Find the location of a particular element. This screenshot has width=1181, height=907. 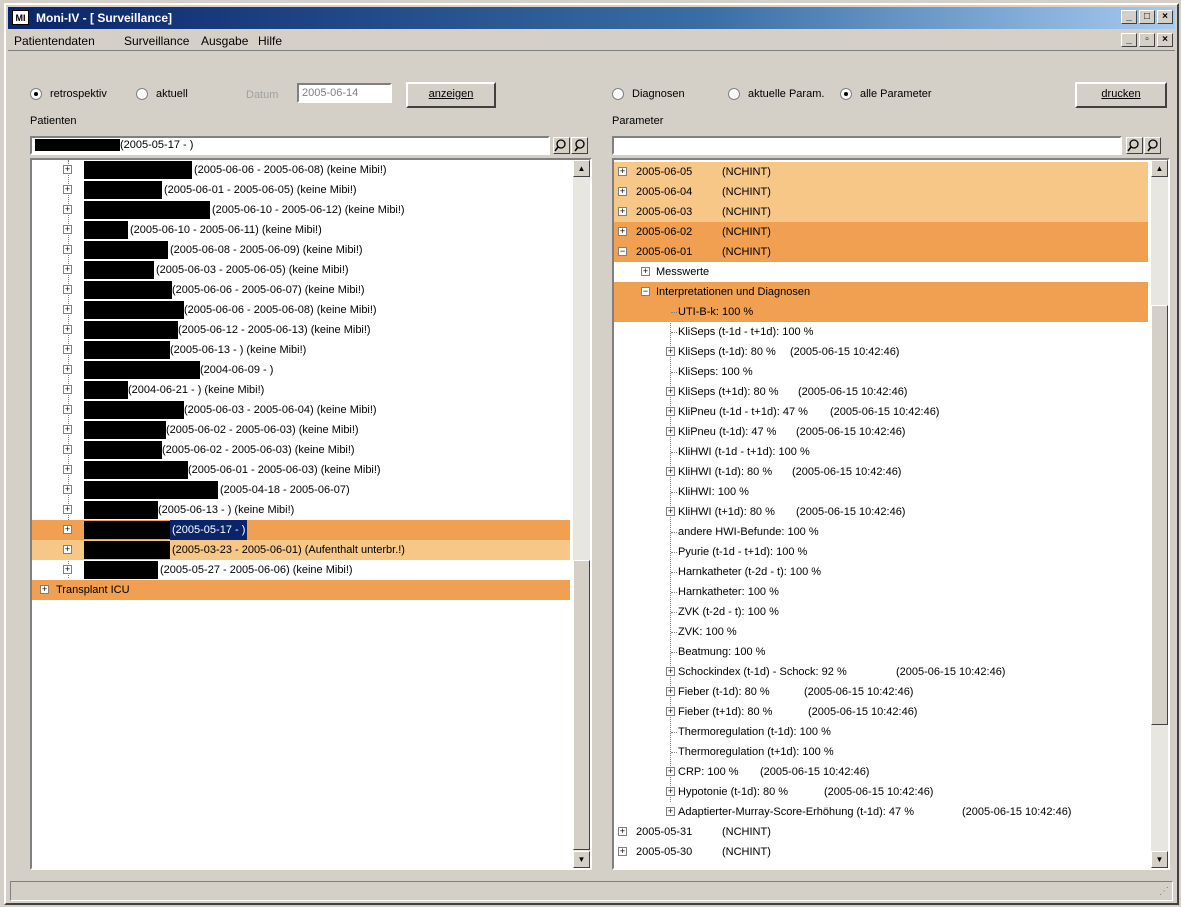

mode-aktuell-radio: aktuell is located at coordinates (162, 94).